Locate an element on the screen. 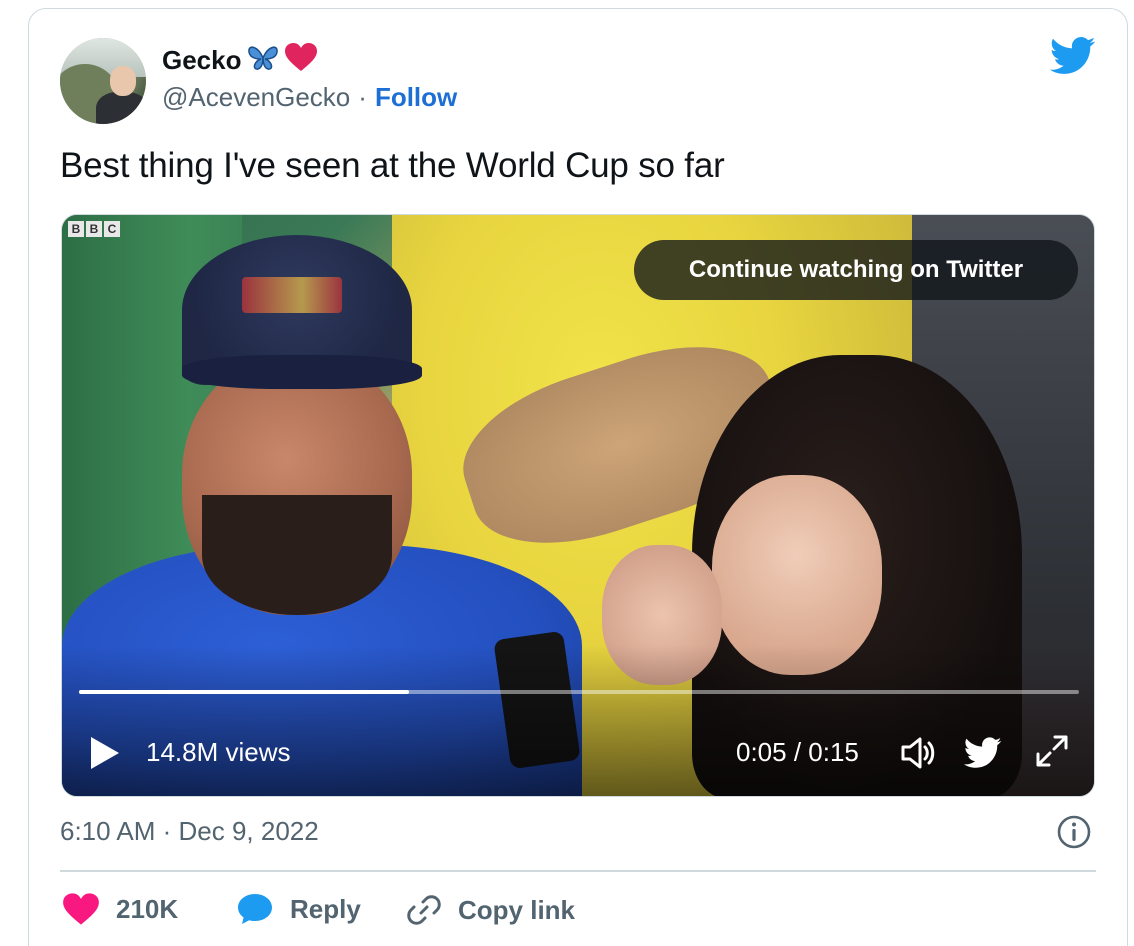 This screenshot has width=1134, height=946. handle-row: @AcevenGecko · Follow is located at coordinates (309, 97).